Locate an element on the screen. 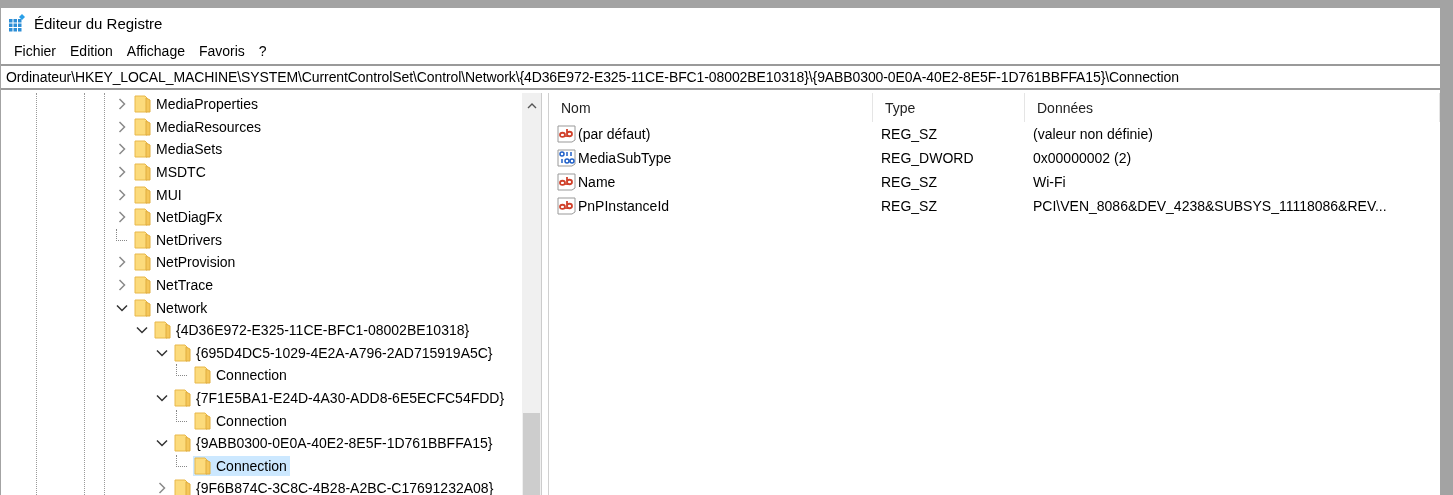 This screenshot has height=495, width=1453. tree-item: MediaSets is located at coordinates (179, 149).